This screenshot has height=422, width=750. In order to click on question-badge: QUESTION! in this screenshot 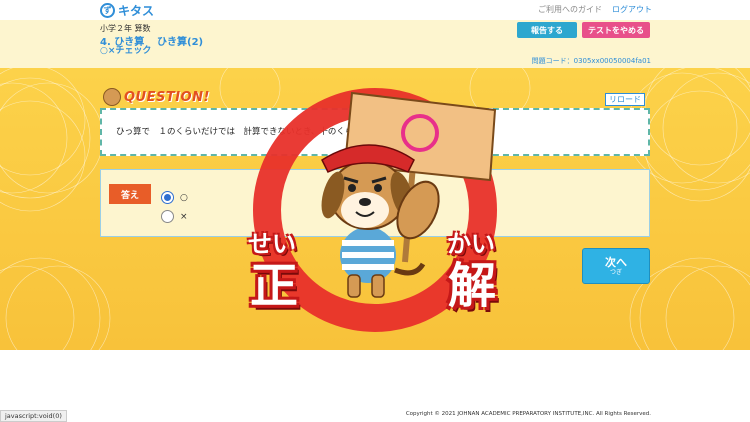, I will do `click(156, 97)`.